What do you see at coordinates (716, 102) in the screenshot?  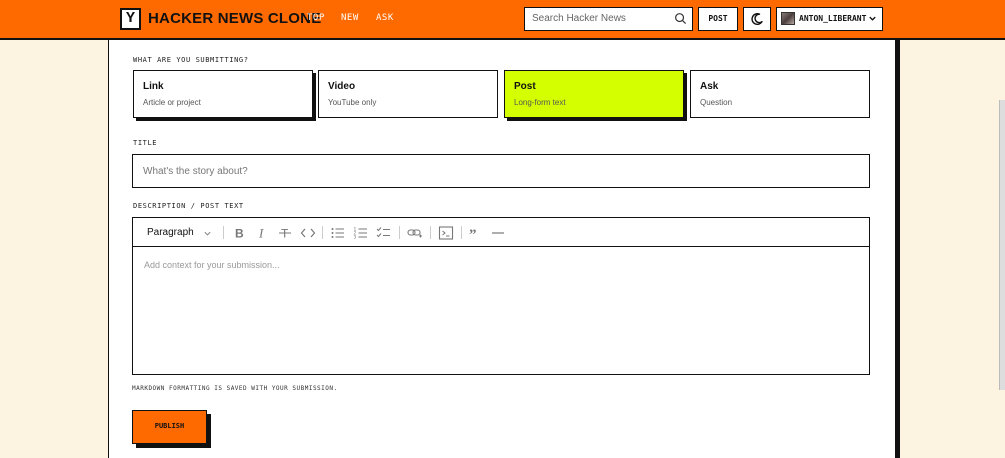 I see `type-card-subtitle: Question` at bounding box center [716, 102].